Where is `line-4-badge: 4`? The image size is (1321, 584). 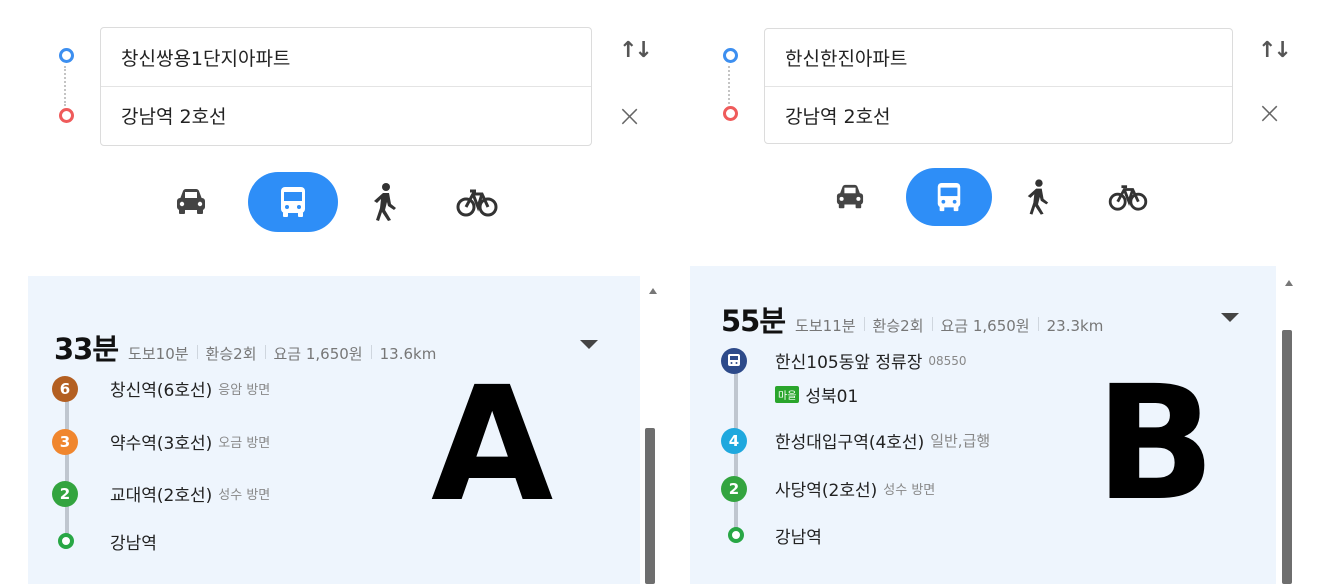
line-4-badge: 4 is located at coordinates (734, 441).